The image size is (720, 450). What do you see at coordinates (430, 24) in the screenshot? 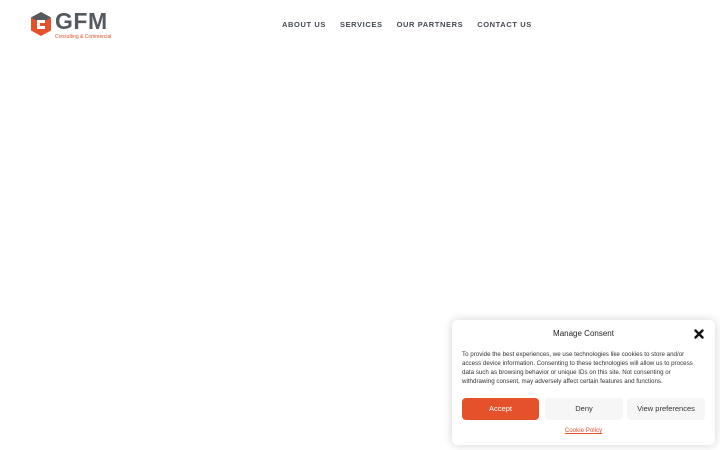
I see `nav-item-our-partners: OUR PARTNERS` at bounding box center [430, 24].